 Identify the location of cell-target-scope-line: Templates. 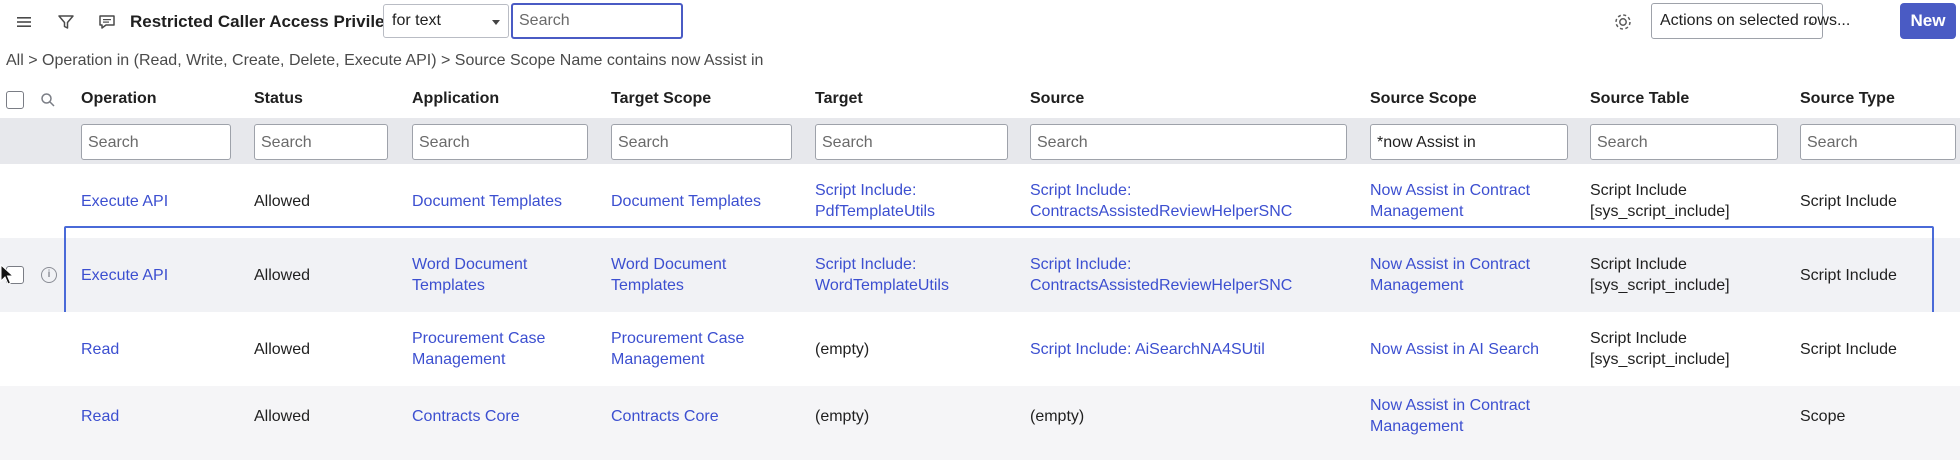
(647, 285).